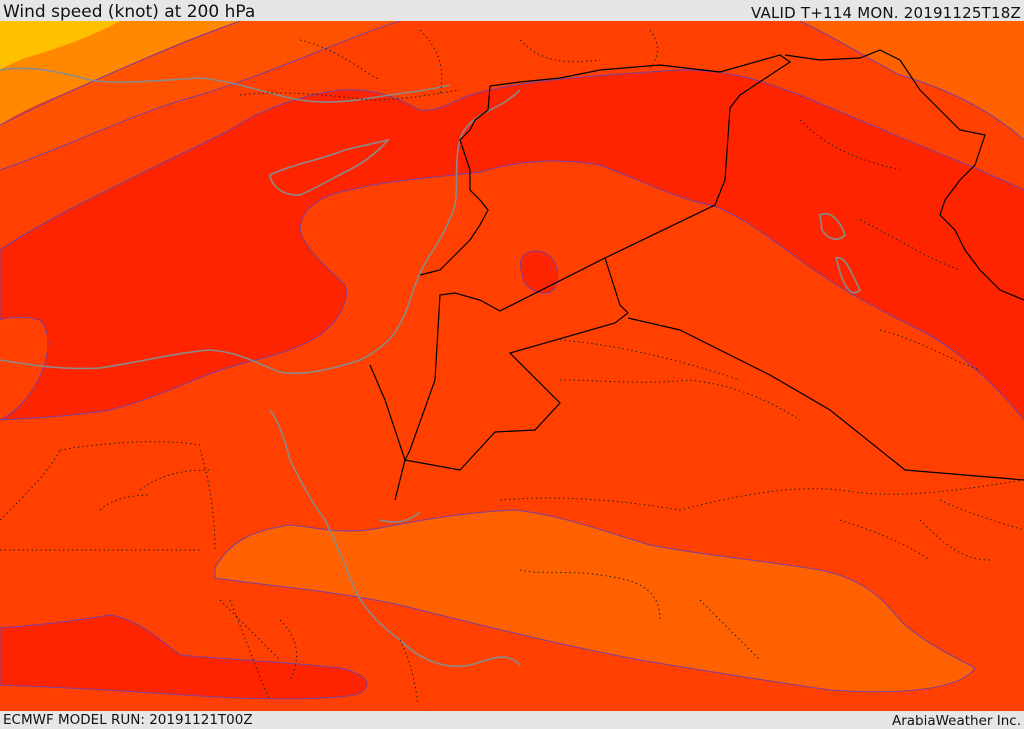 This screenshot has height=729, width=1024. What do you see at coordinates (129, 12) in the screenshot?
I see `map-title: Wind speed (knot) at 200 hPa` at bounding box center [129, 12].